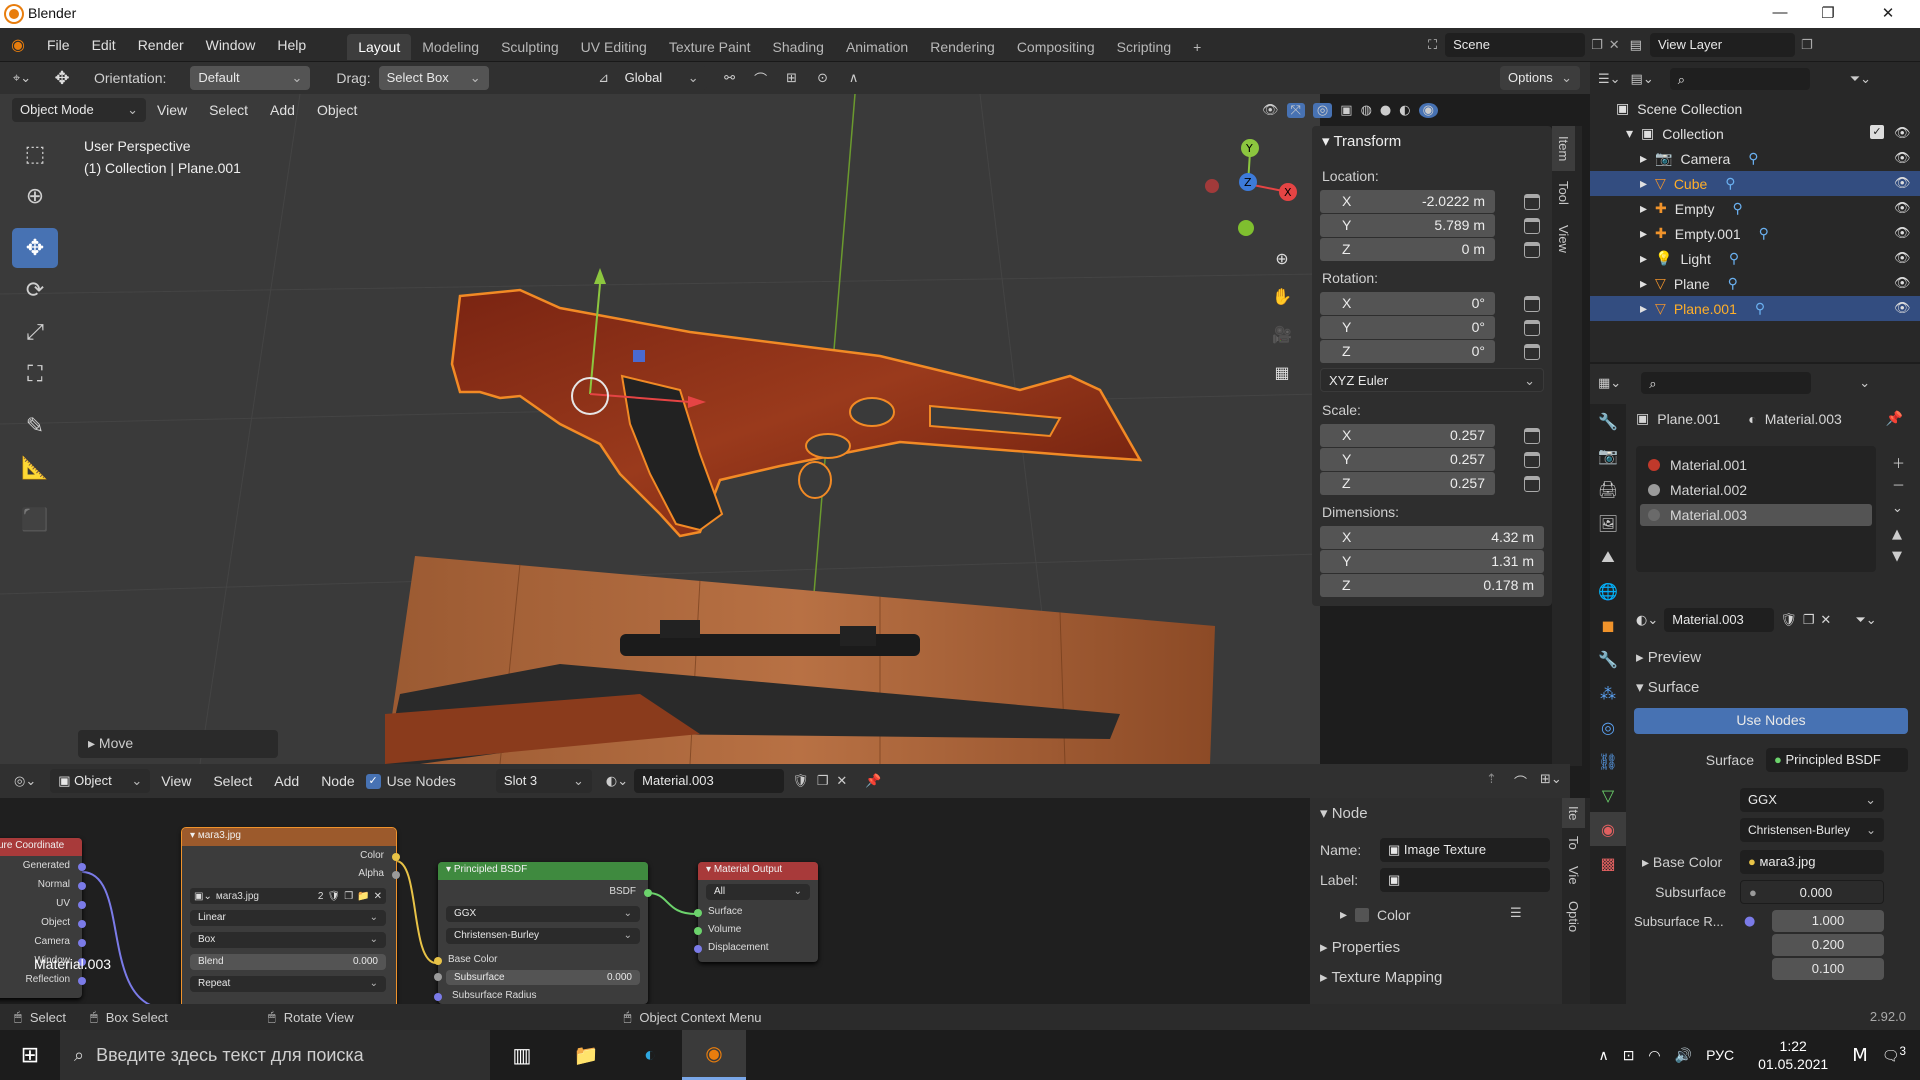 The width and height of the screenshot is (1920, 1080). What do you see at coordinates (1837, 760) in the screenshot?
I see `surface-shader-field: ● Principled BSDF` at bounding box center [1837, 760].